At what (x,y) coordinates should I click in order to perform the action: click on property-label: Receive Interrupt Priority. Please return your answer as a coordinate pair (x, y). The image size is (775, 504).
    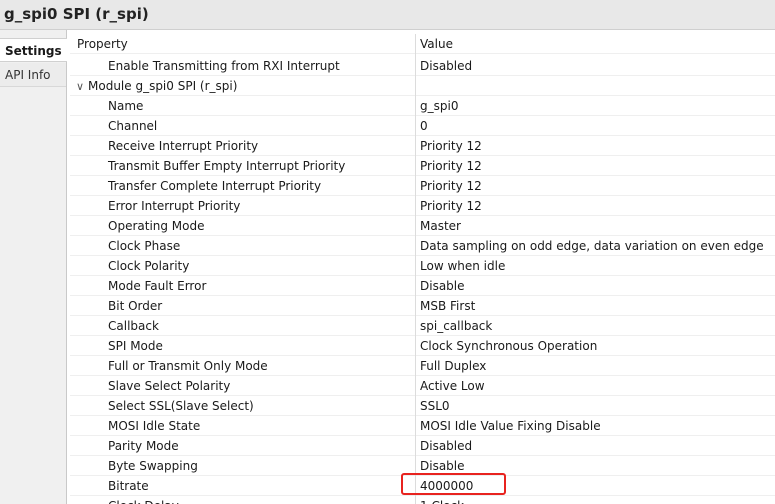
    Looking at the image, I should click on (183, 146).